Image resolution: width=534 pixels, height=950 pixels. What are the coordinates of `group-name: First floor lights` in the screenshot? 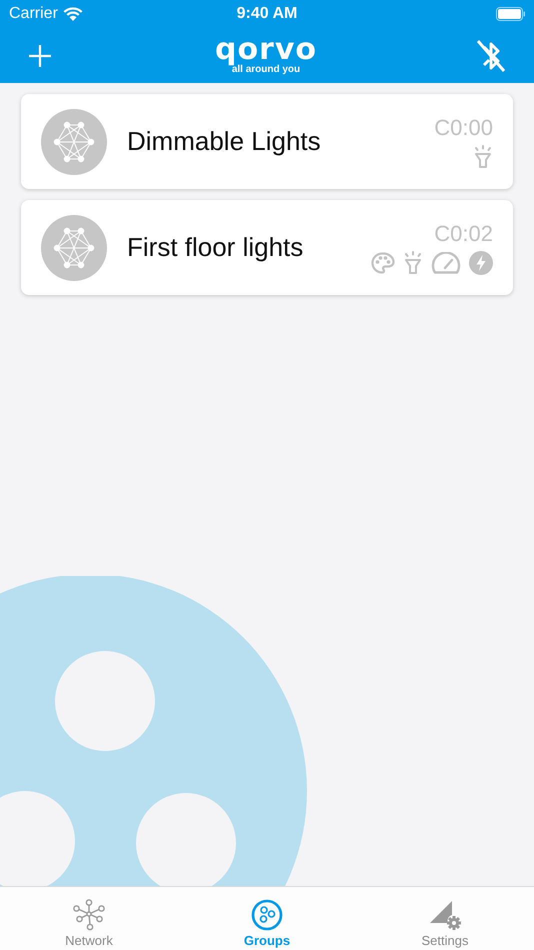 It's located at (215, 247).